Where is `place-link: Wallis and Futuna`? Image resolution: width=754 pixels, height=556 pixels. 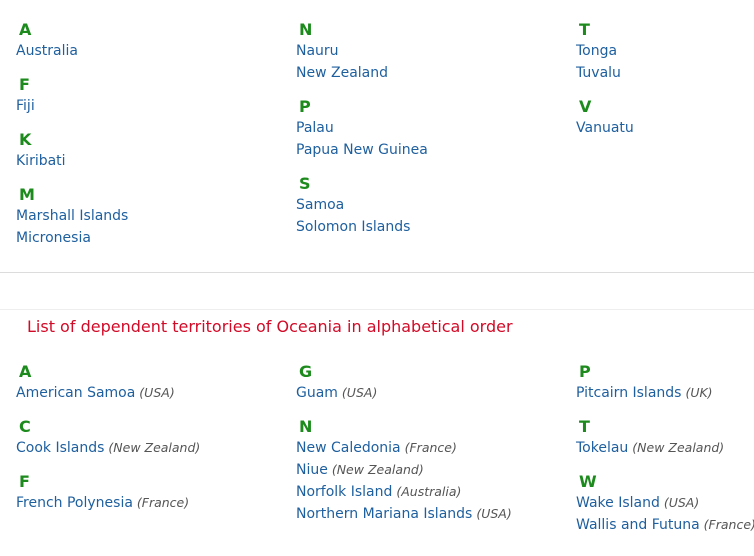 place-link: Wallis and Futuna is located at coordinates (638, 525).